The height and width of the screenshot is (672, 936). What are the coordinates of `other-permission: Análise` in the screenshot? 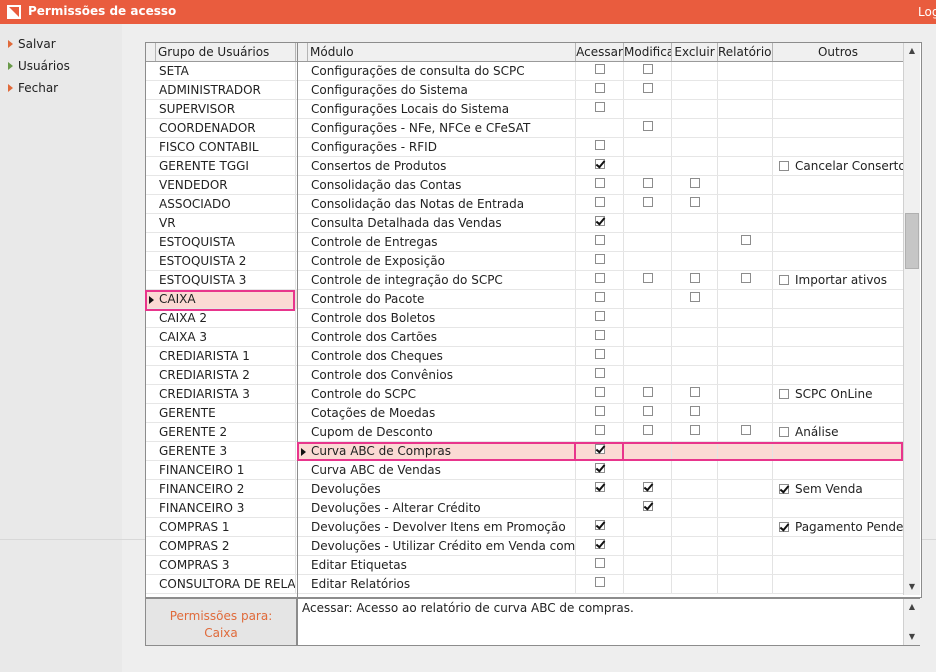 It's located at (808, 432).